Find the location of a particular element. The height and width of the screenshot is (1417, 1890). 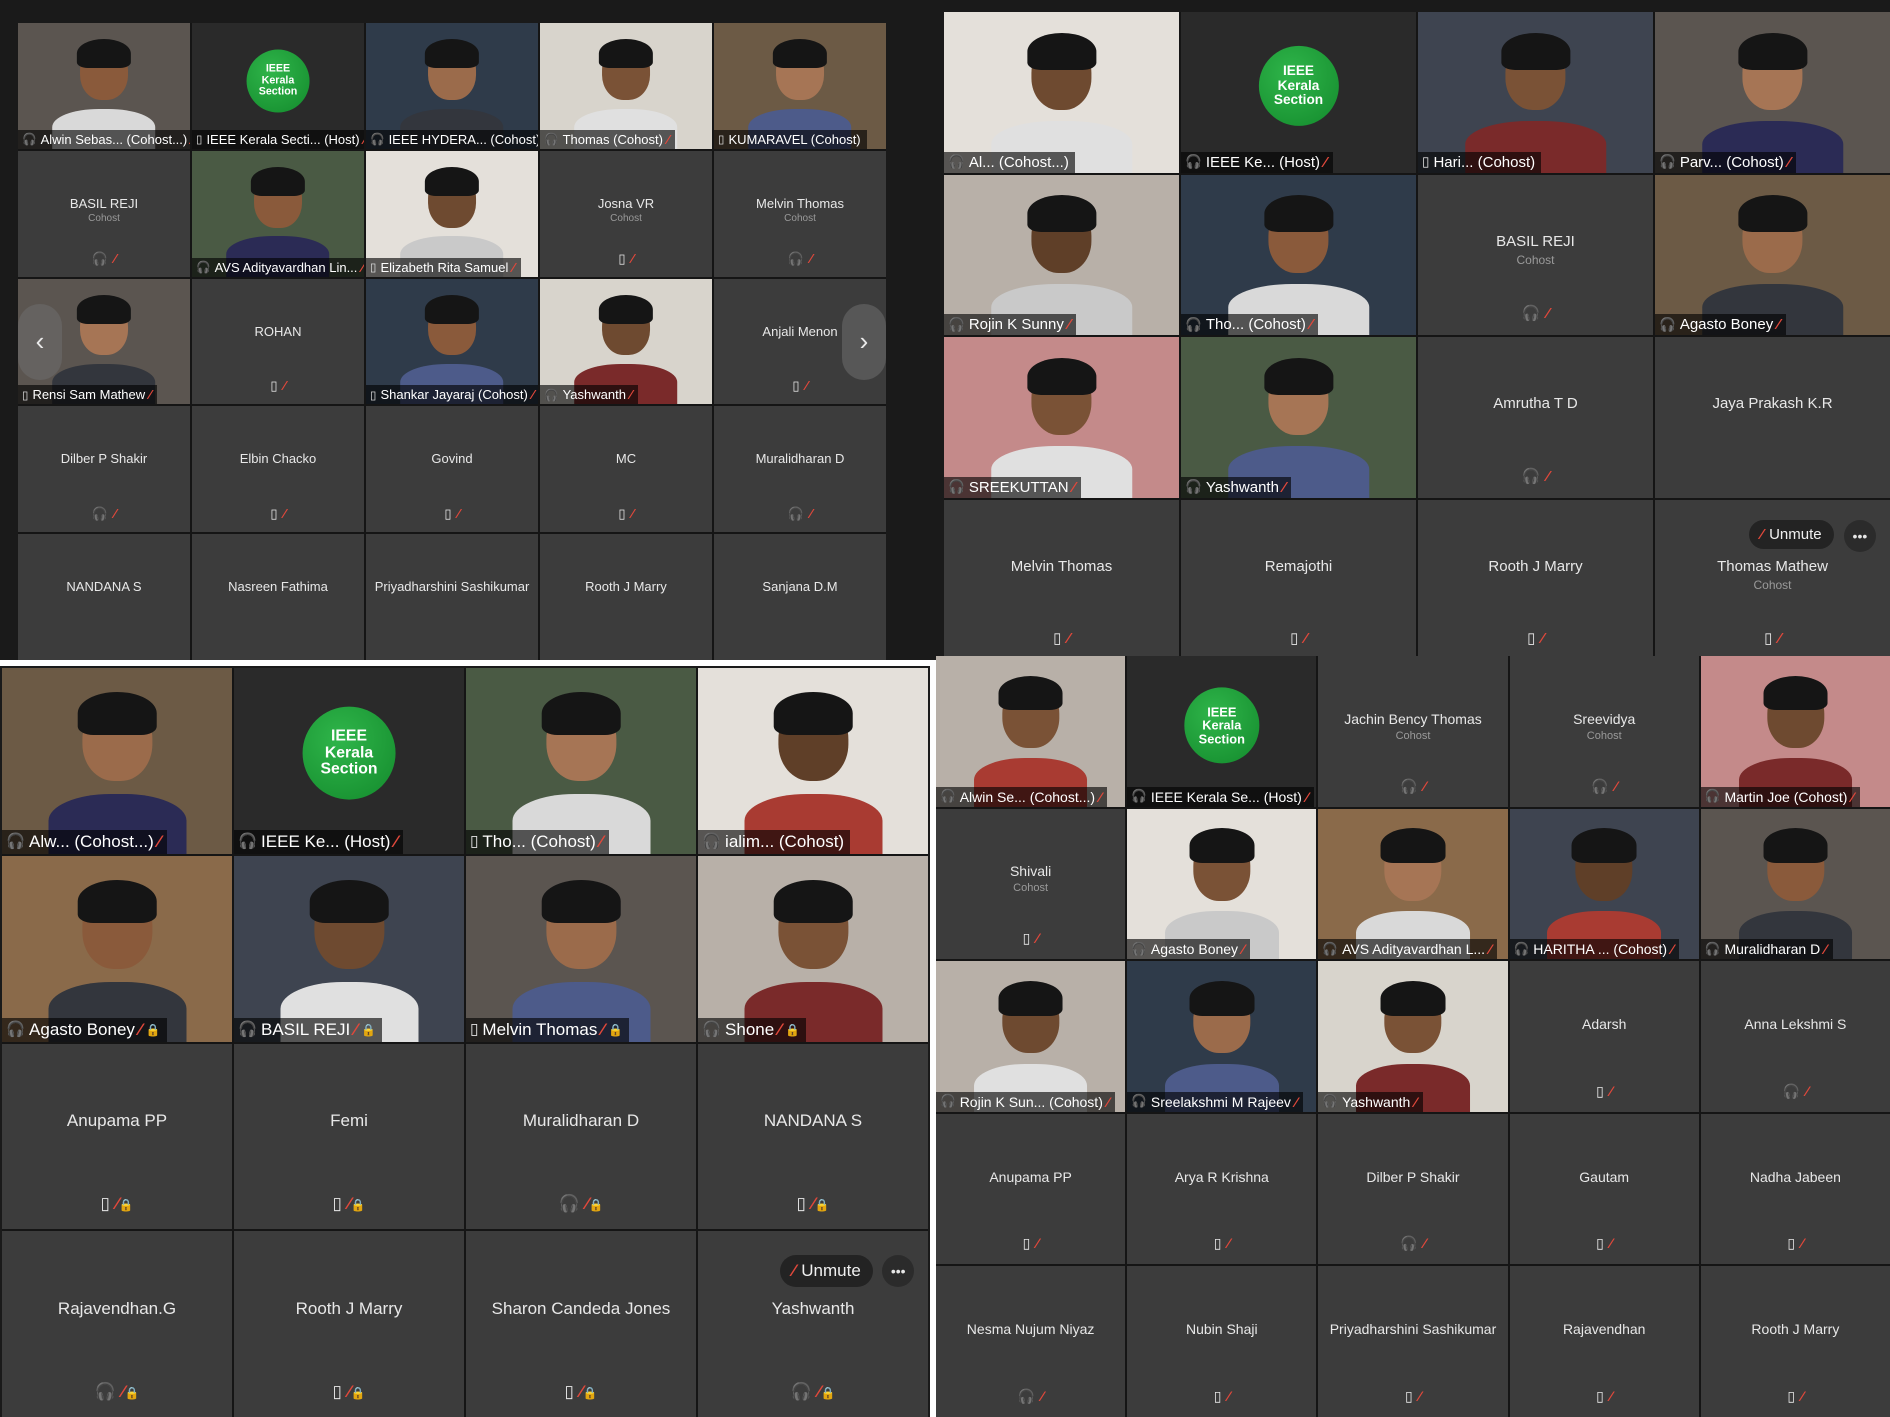

participant-tile-video: 🎧IEEE HYDERA... (Cohost)⁄ is located at coordinates (452, 86).